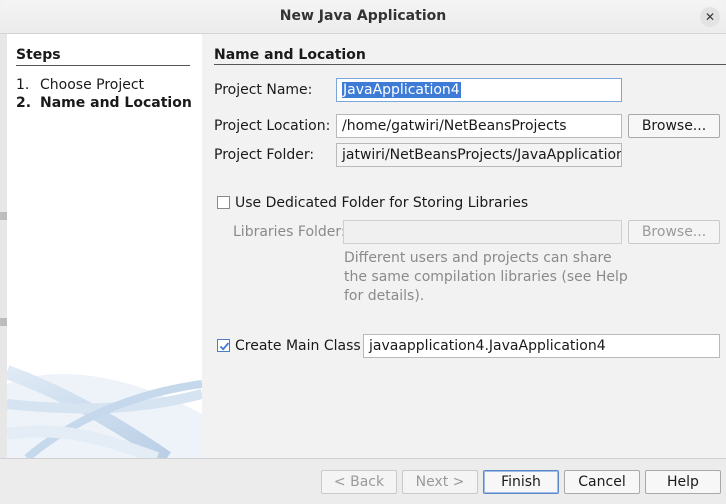  Describe the element at coordinates (289, 232) in the screenshot. I see `libraries-folder-label: Libraries Folder:` at that location.